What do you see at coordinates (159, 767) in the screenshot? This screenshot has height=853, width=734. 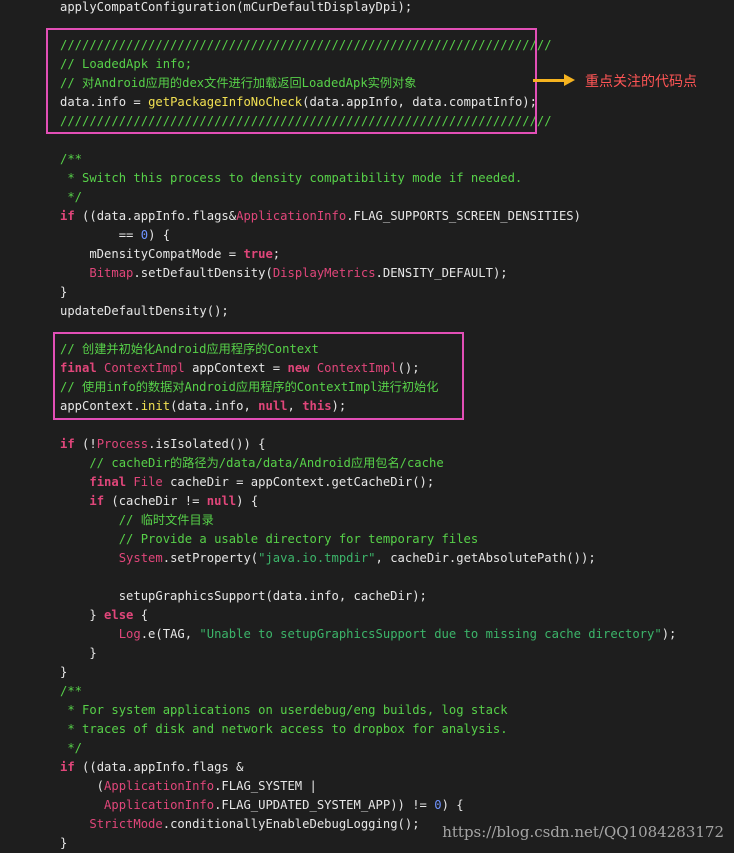 I see `code-token: ((data.appInfo.flags &` at bounding box center [159, 767].